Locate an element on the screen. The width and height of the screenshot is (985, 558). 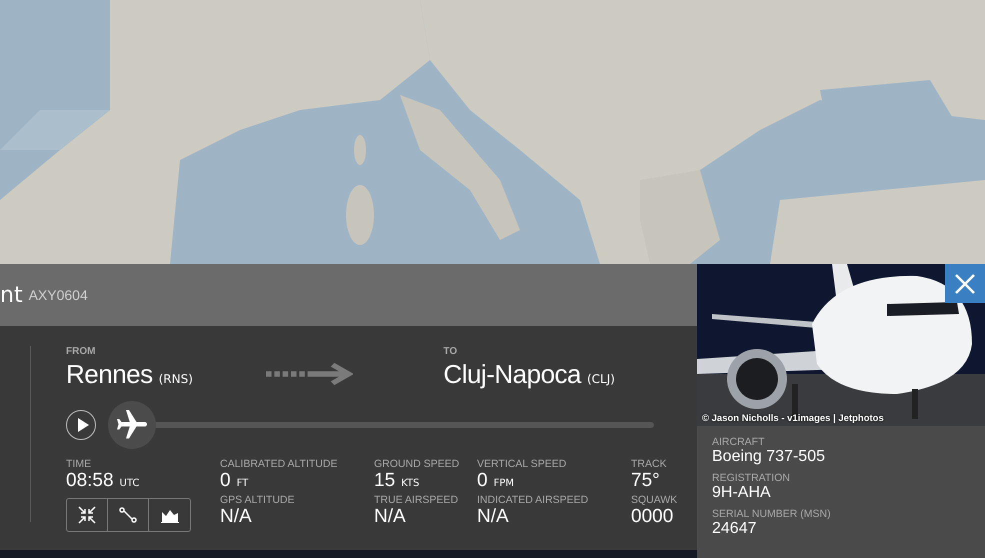
field-label: AIRCRAFT is located at coordinates (739, 442).